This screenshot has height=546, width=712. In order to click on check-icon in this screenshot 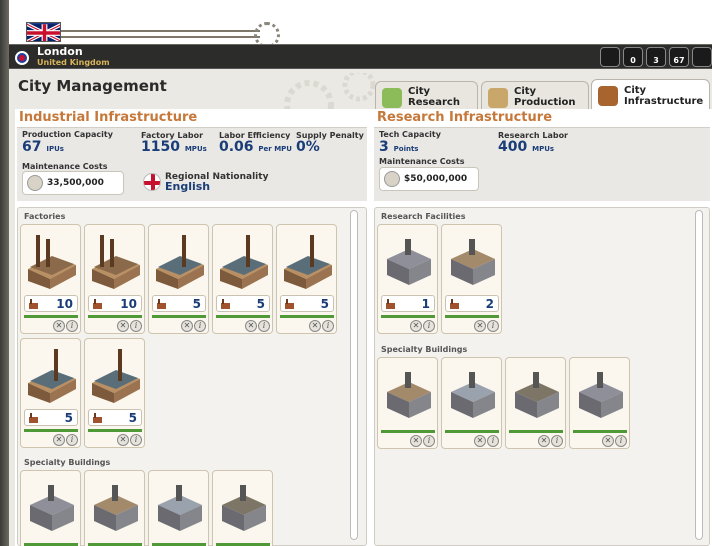, I will do `click(702, 57)`.